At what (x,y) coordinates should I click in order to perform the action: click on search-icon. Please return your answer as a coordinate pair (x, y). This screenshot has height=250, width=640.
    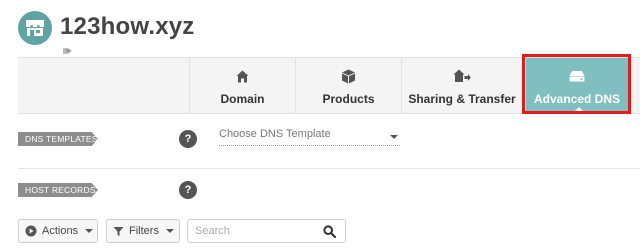
    Looking at the image, I should click on (329, 231).